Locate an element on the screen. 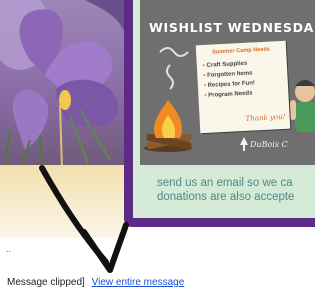 Image resolution: width=320 pixels, height=296 pixels. note-item: Program Needs is located at coordinates (230, 94).